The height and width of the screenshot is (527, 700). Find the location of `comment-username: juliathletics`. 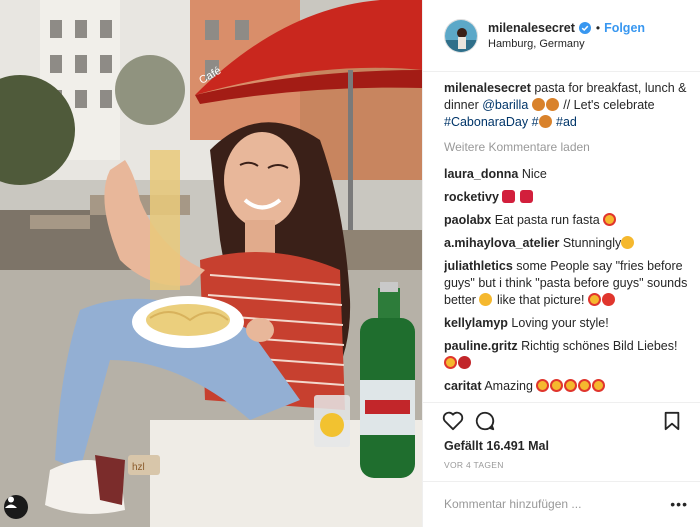

comment-username: juliathletics is located at coordinates (478, 266).